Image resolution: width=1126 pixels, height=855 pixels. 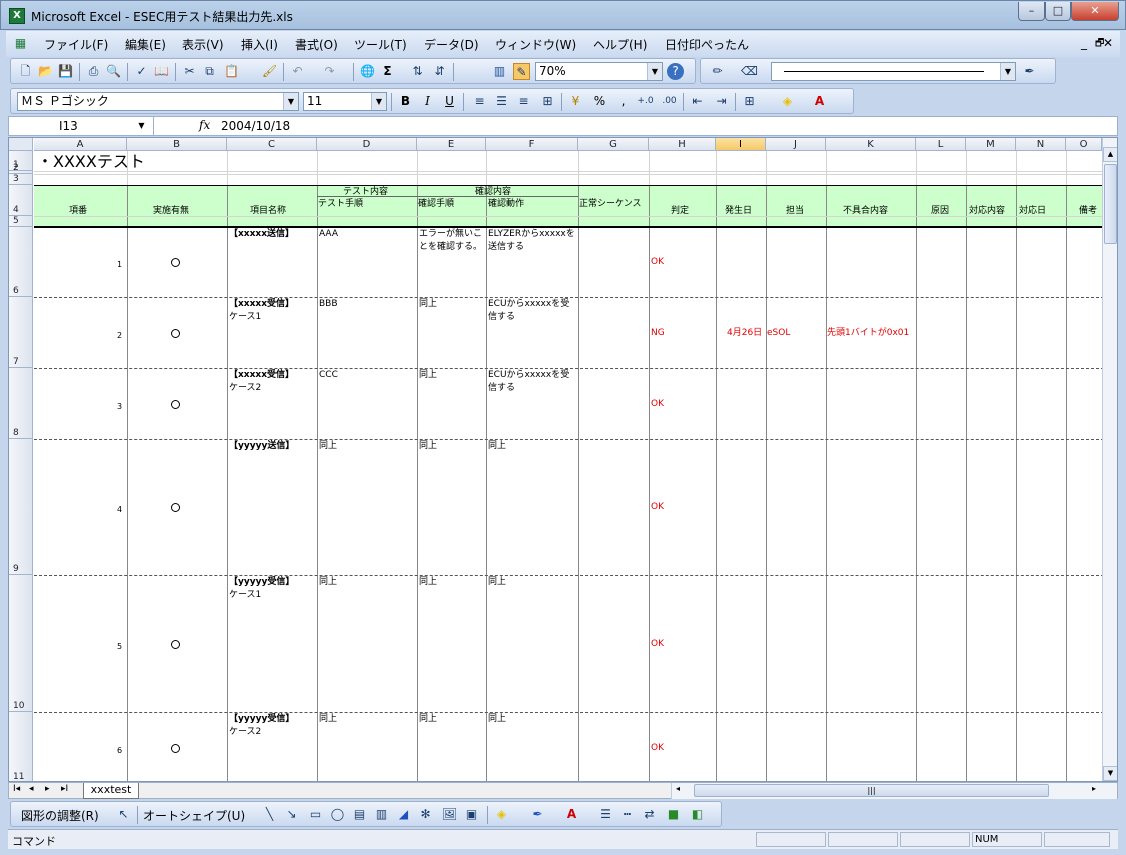 I want to click on draw-adjust-menu: 図形の調整(R), so click(x=60, y=815).